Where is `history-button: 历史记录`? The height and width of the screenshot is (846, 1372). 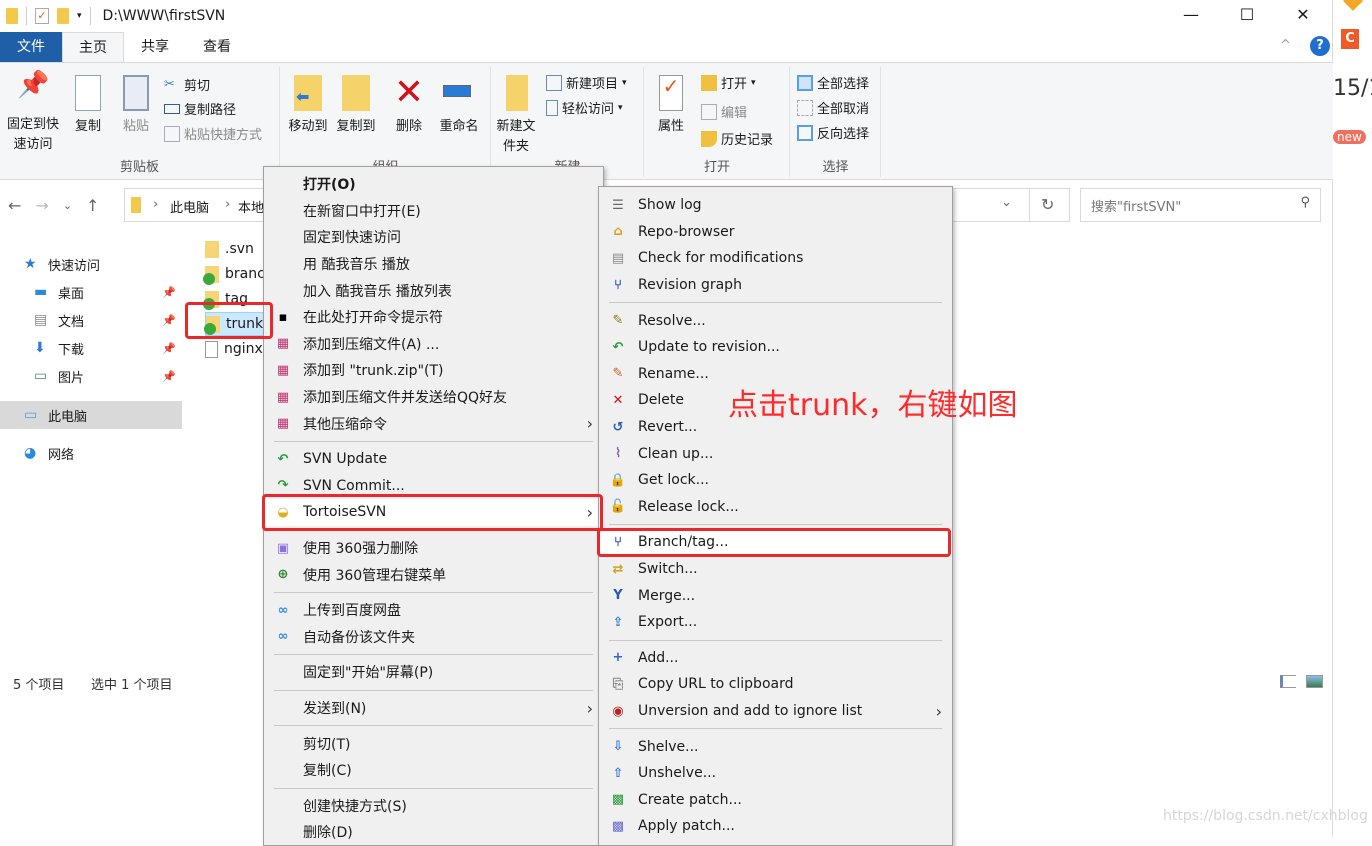 history-button: 历史记录 is located at coordinates (737, 138).